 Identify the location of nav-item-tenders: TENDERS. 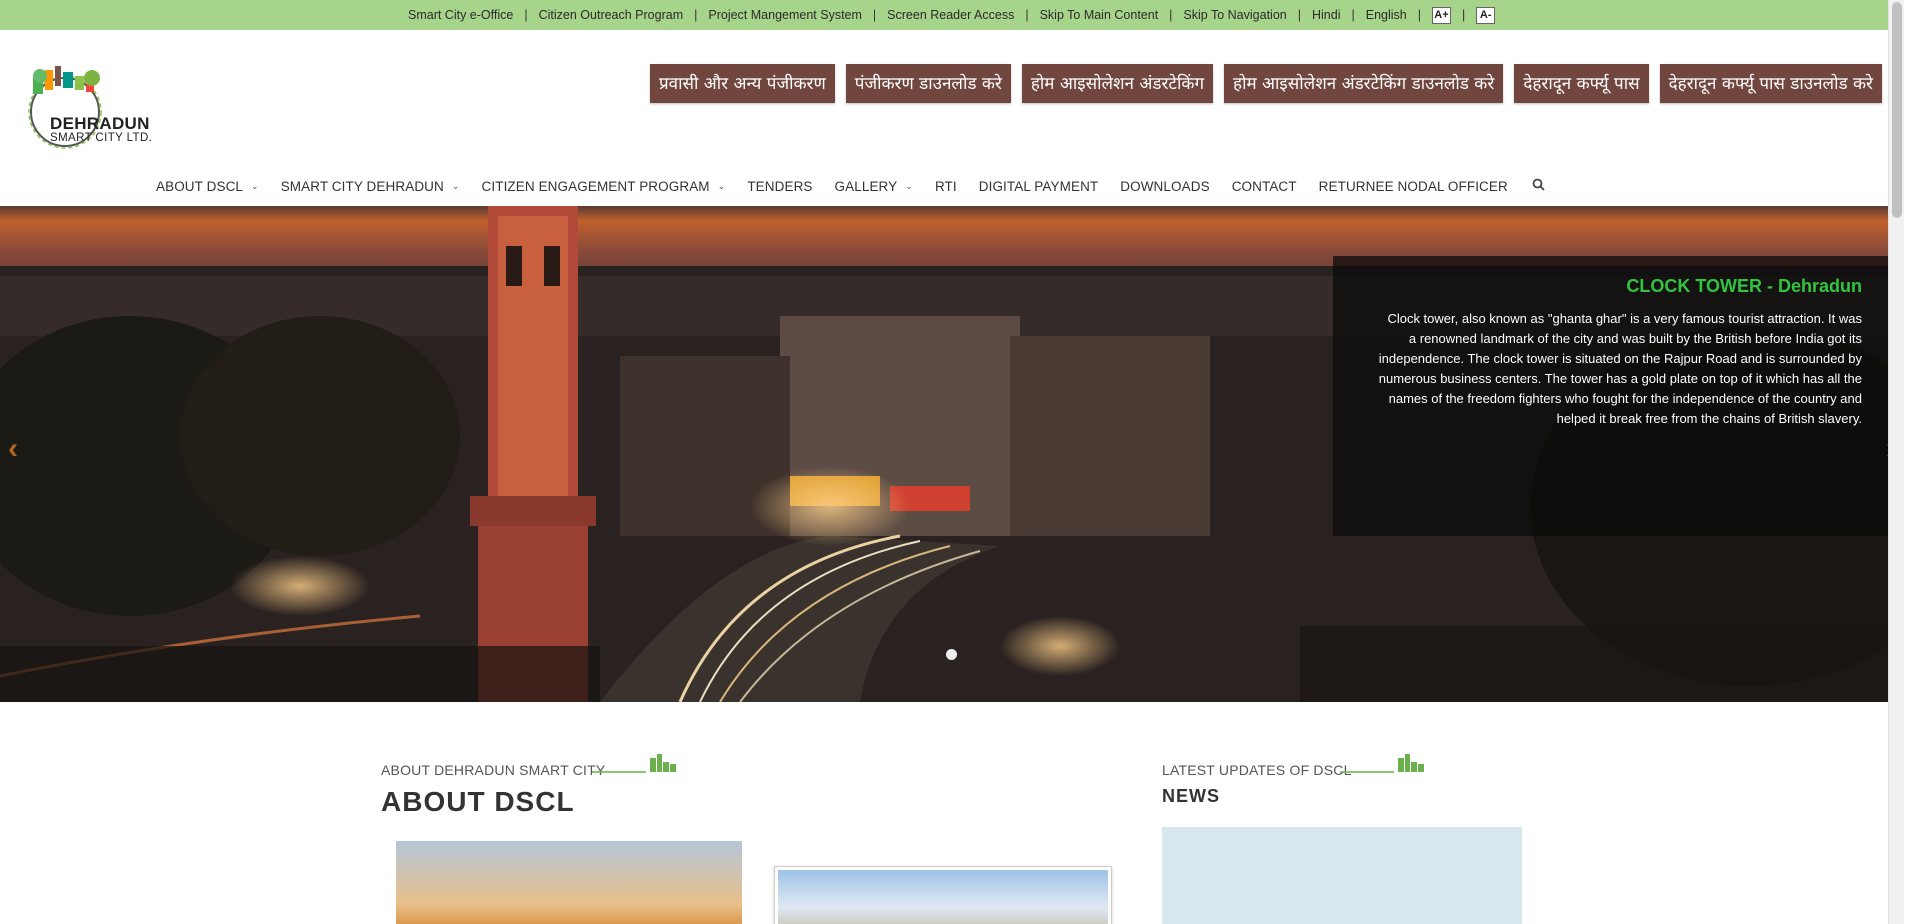
(779, 186).